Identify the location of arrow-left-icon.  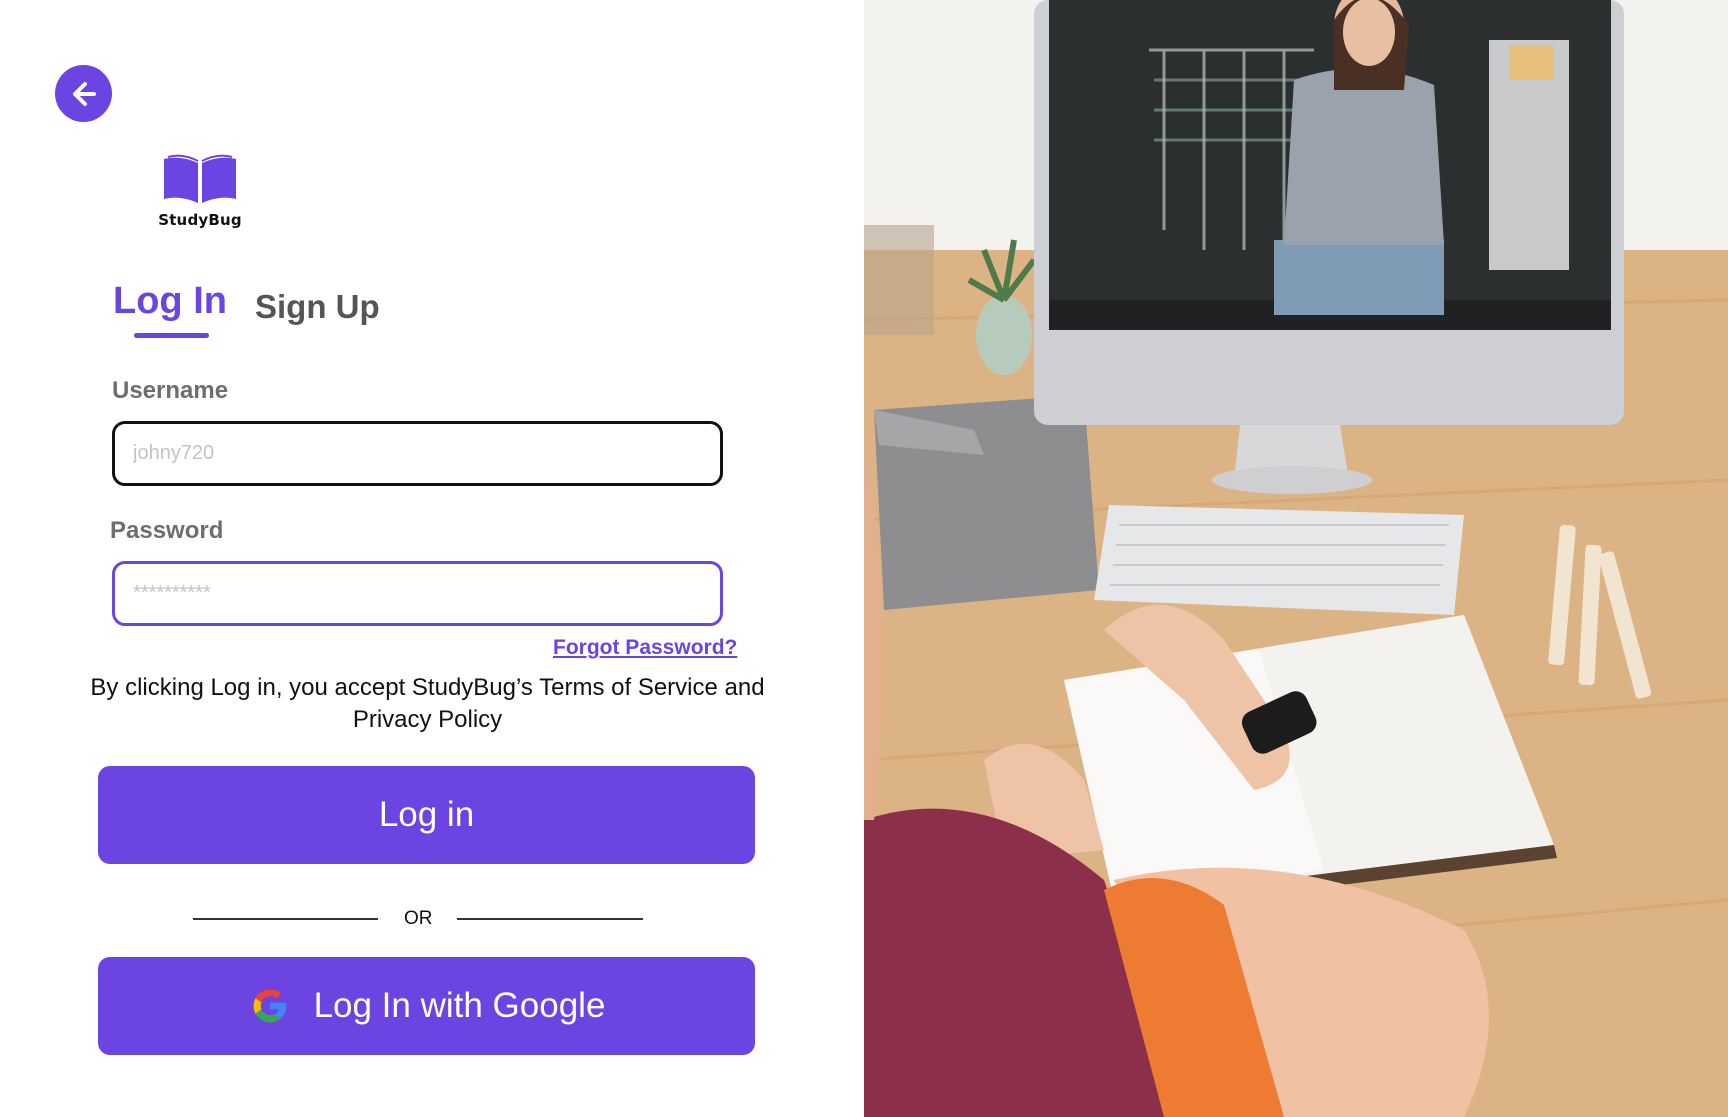
(84, 93).